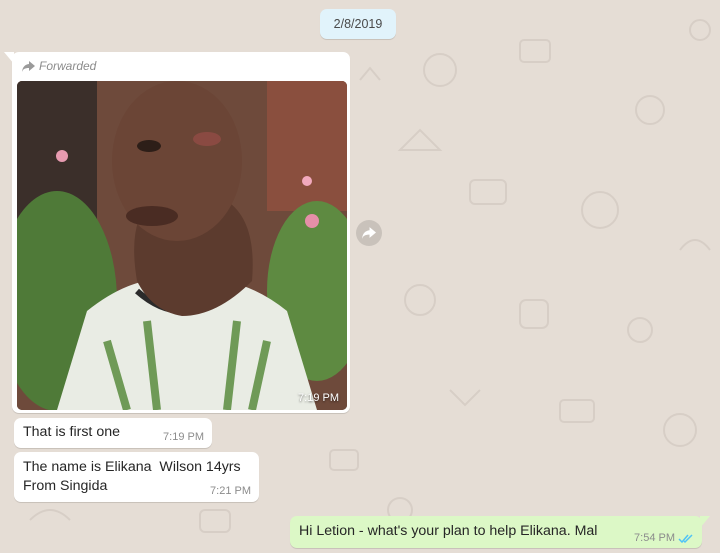  I want to click on message-text-line: From Singida, so click(65, 486).